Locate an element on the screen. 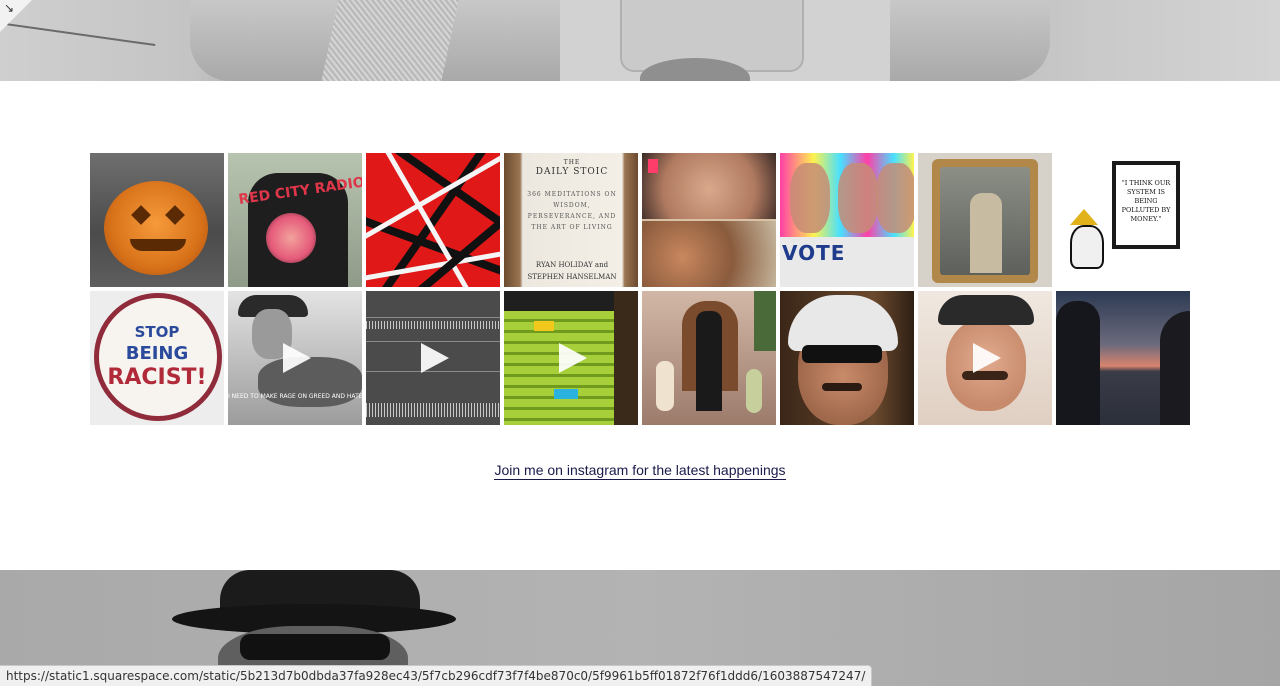 This screenshot has height=686, width=1280. instagram-post-then-and-now is located at coordinates (709, 220).